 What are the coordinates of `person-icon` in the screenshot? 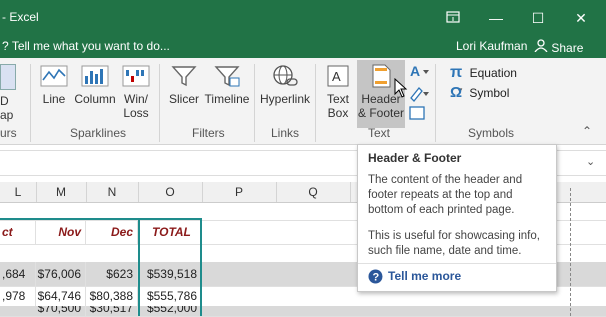 It's located at (542, 47).